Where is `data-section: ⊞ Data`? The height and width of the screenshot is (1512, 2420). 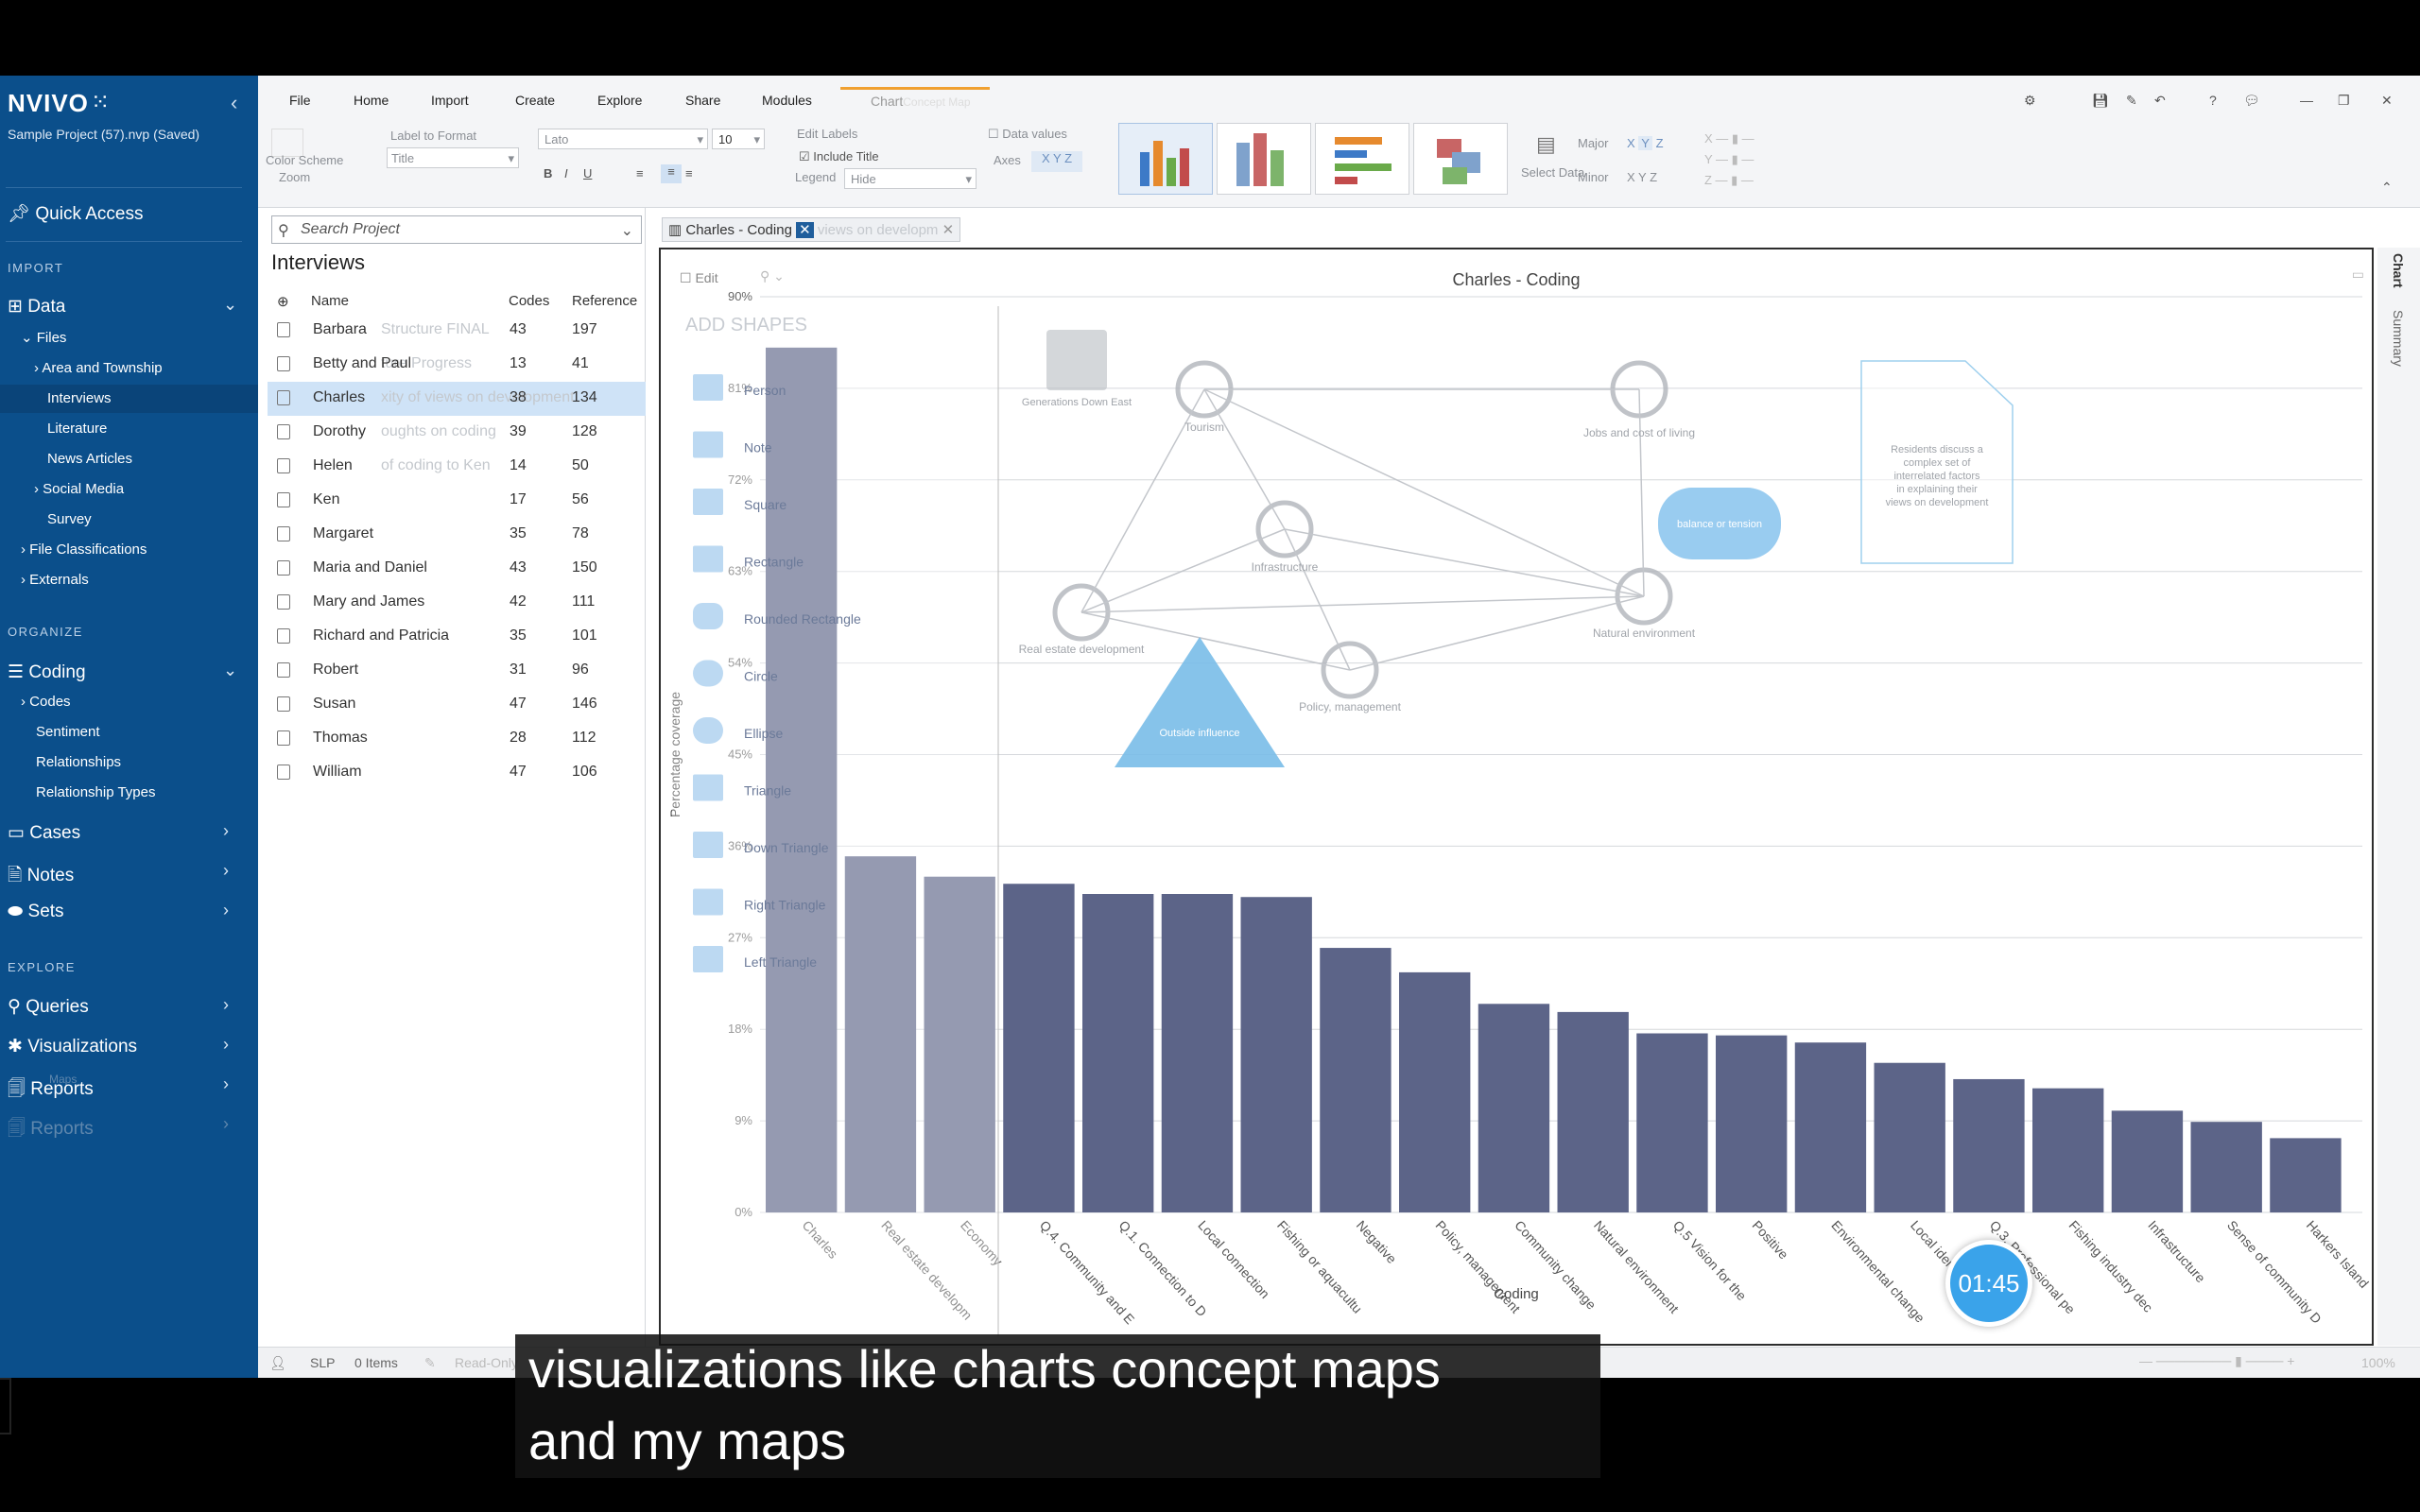 data-section: ⊞ Data is located at coordinates (36, 307).